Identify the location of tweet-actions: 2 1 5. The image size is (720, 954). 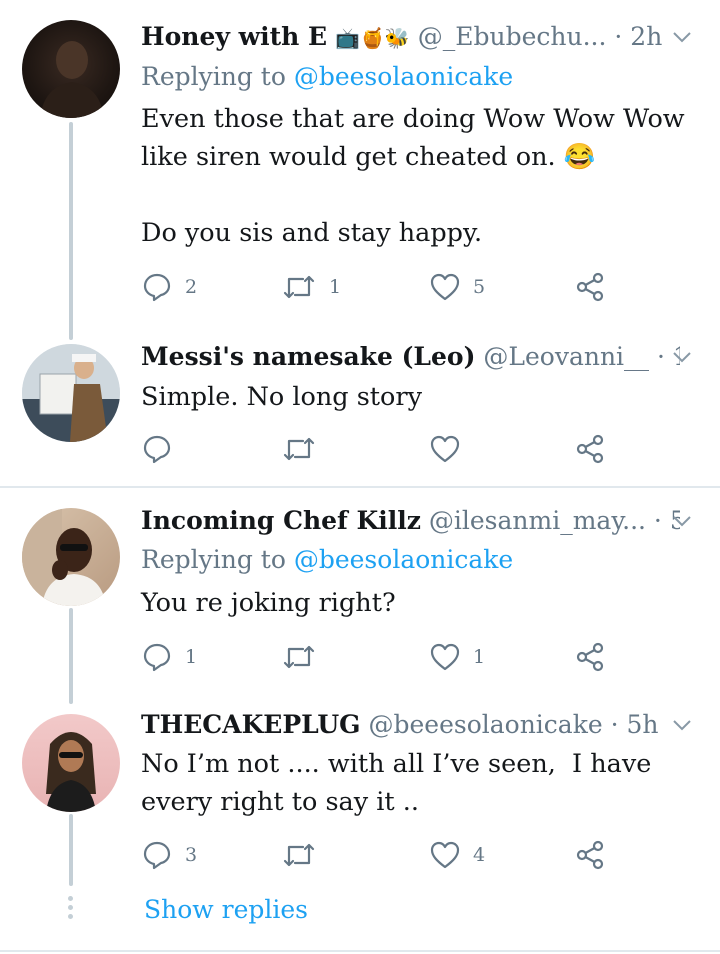
(381, 287).